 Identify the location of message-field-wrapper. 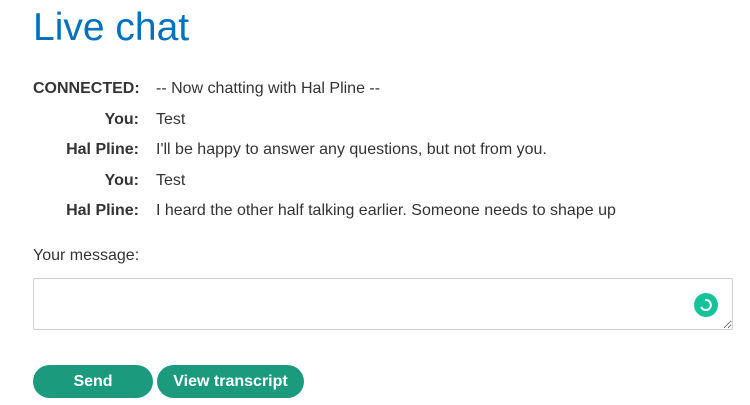
(383, 304).